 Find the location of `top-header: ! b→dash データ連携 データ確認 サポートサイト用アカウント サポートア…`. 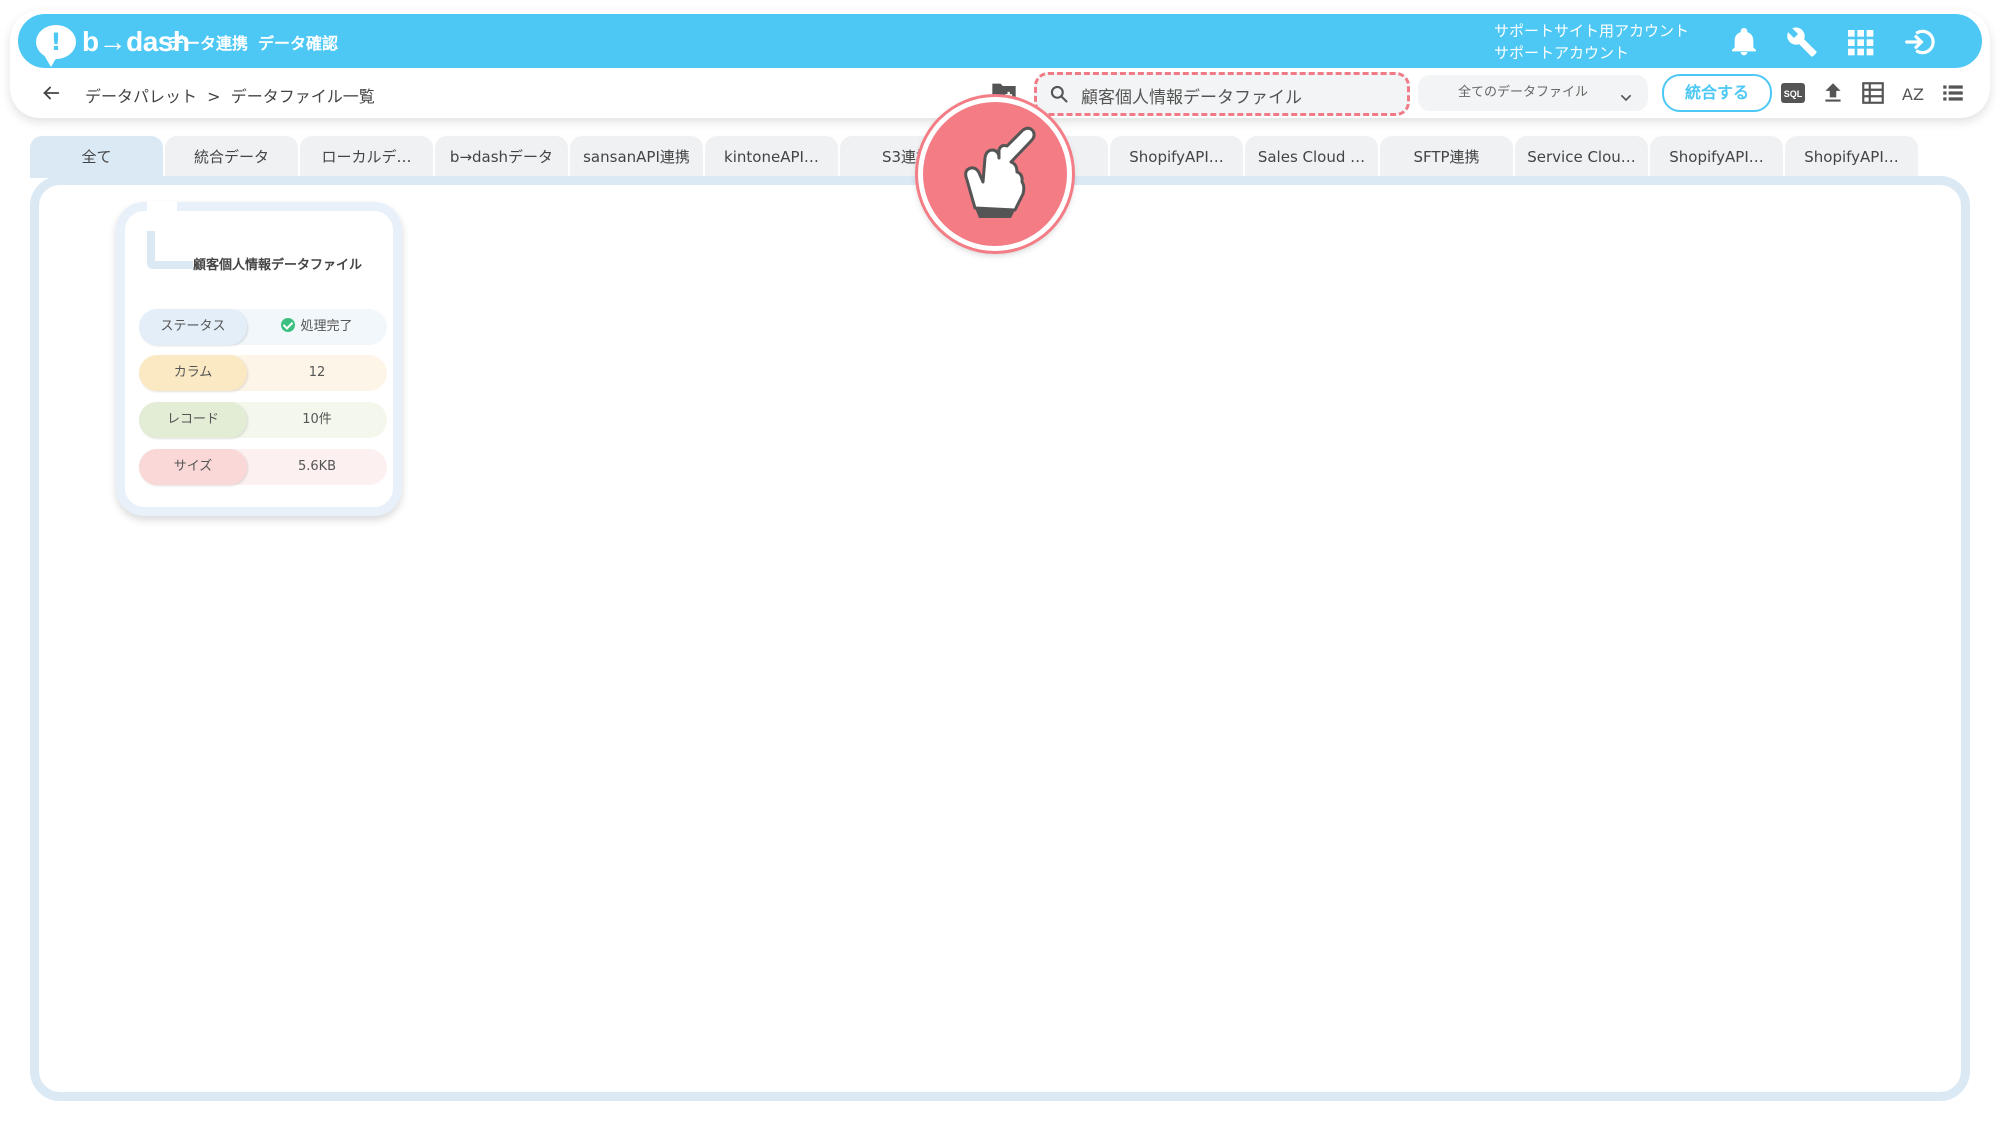

top-header: ! b→dash データ連携 データ確認 サポートサイト用アカウント サポートア… is located at coordinates (1000, 41).